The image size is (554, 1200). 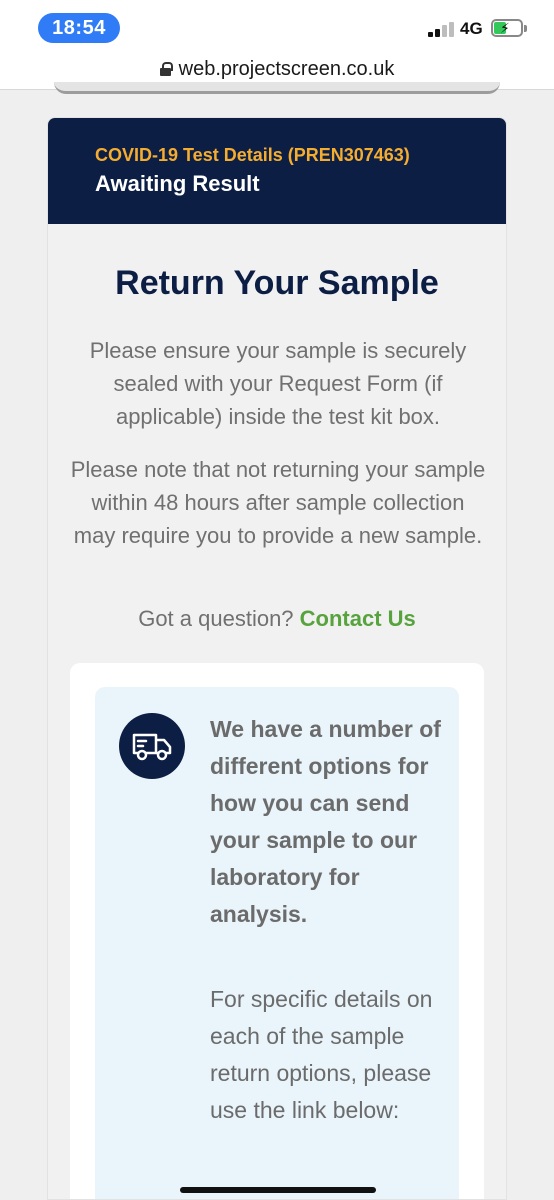 I want to click on network-type: 4G, so click(x=471, y=28).